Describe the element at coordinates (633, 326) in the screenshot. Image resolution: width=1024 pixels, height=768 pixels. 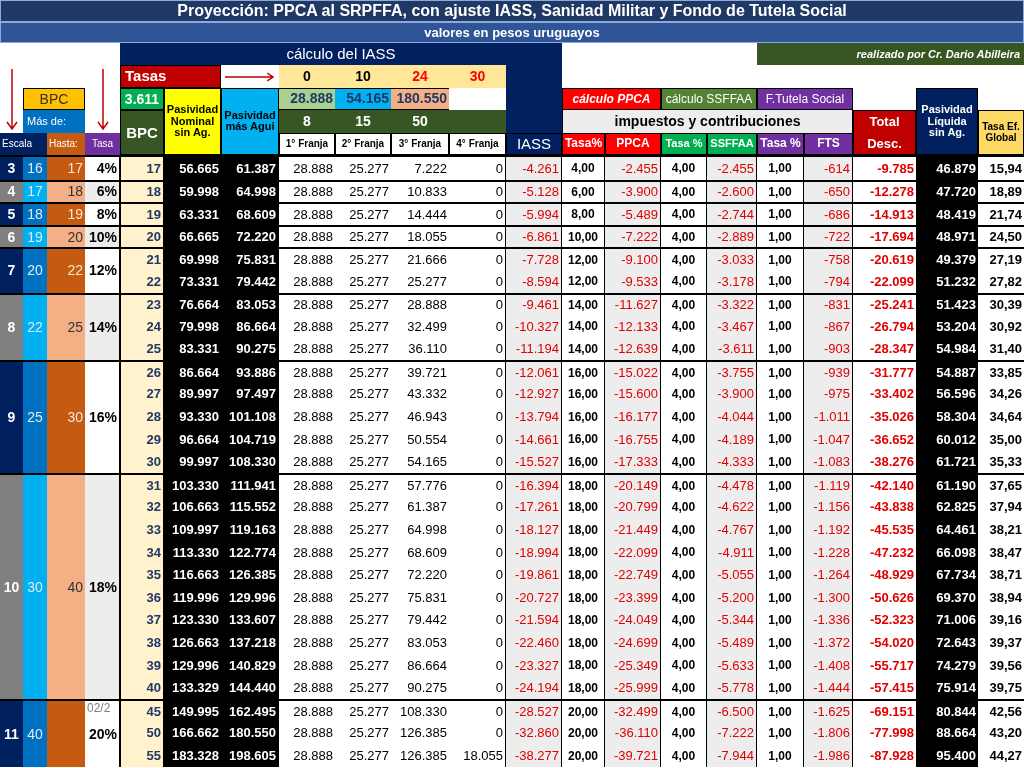
I see `table-cell: -12.133` at that location.